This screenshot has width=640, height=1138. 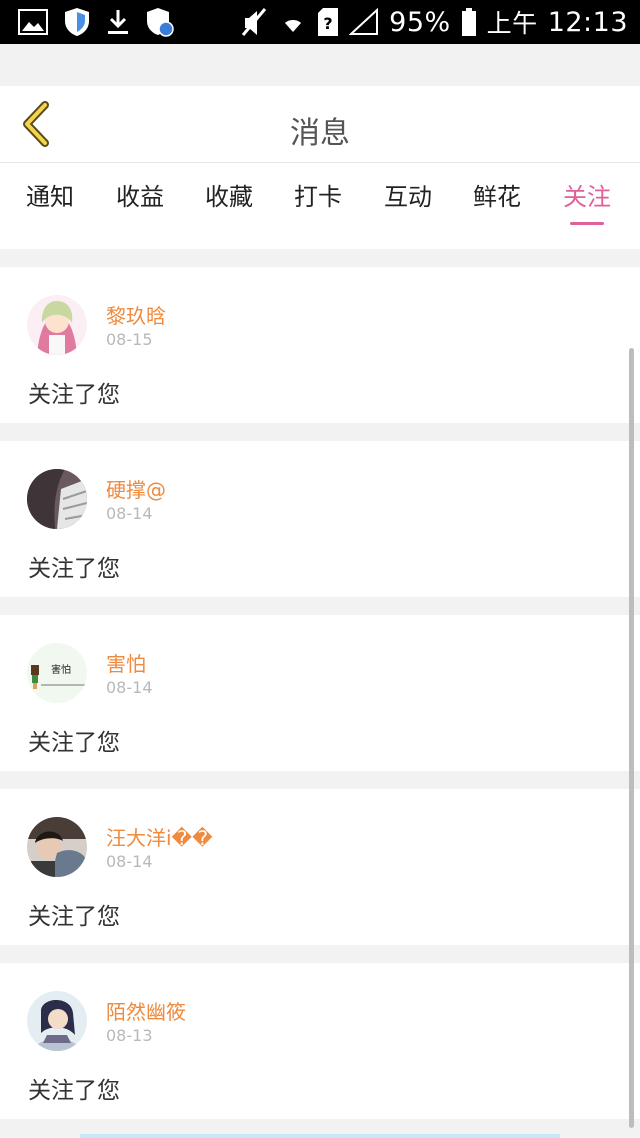 What do you see at coordinates (160, 22) in the screenshot?
I see `shield-badge-icon` at bounding box center [160, 22].